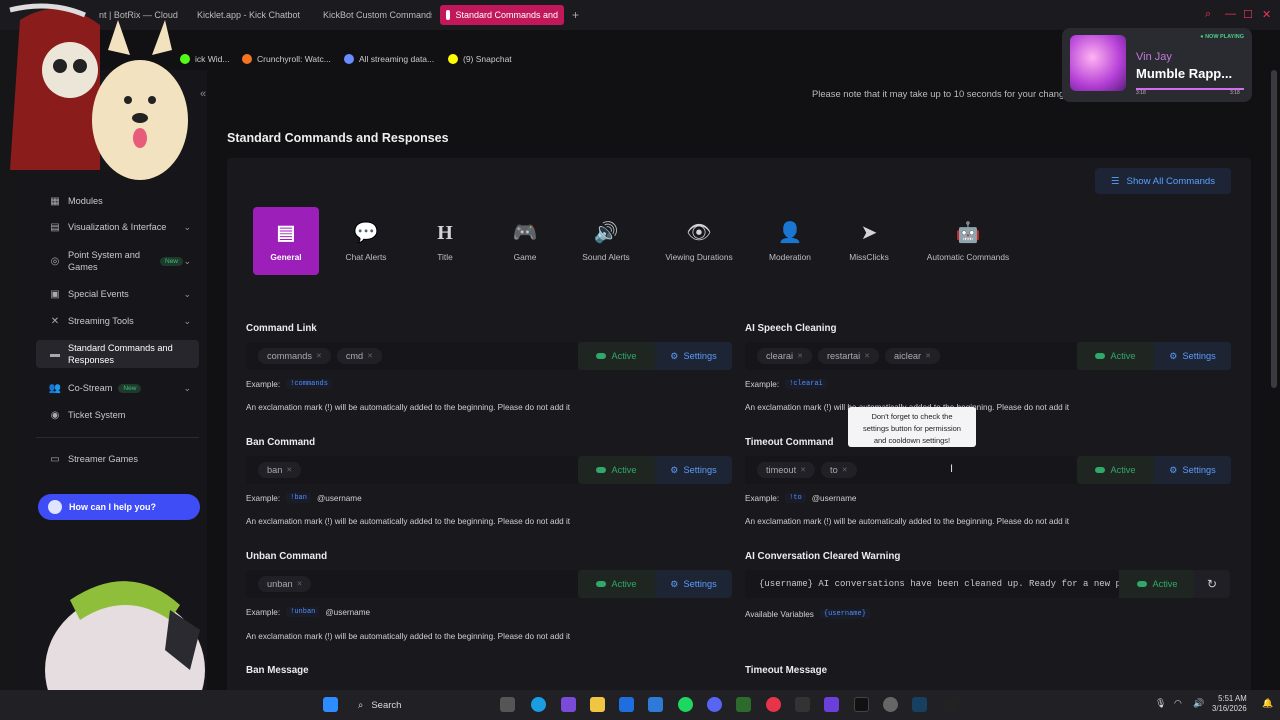 This screenshot has width=1280, height=720. I want to click on nvidia-icon, so click(743, 704).